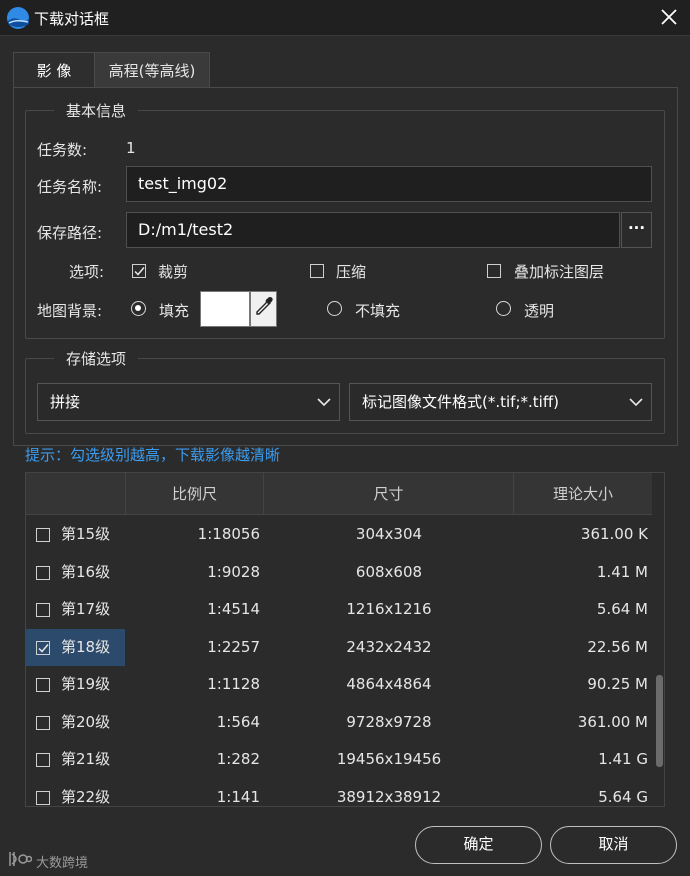 Image resolution: width=690 pixels, height=876 pixels. Describe the element at coordinates (317, 271) in the screenshot. I see `compress-checkbox` at that location.